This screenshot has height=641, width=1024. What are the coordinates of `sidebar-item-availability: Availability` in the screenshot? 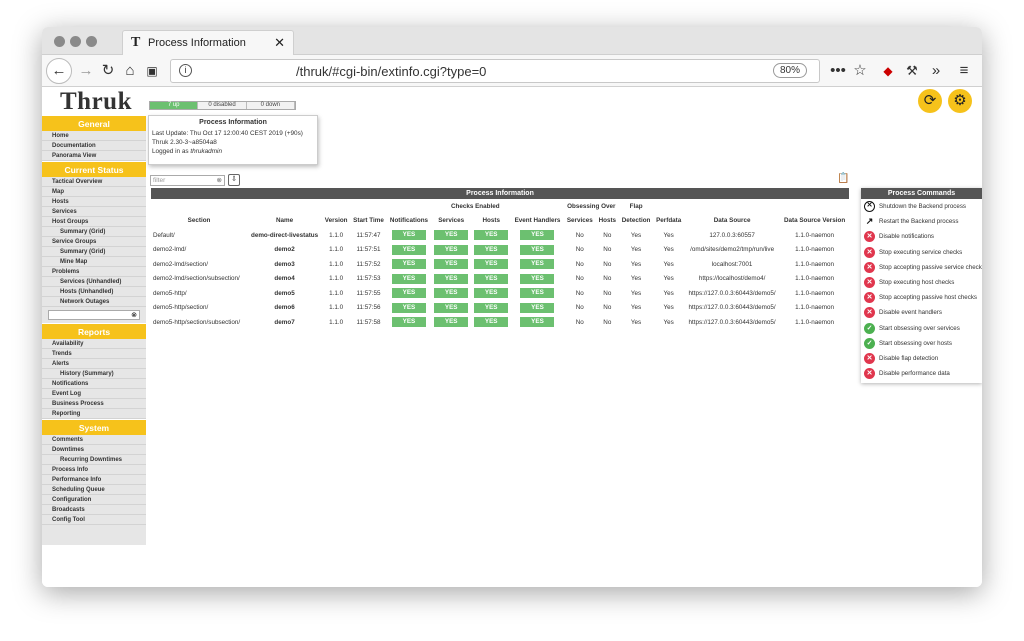 It's located at (94, 344).